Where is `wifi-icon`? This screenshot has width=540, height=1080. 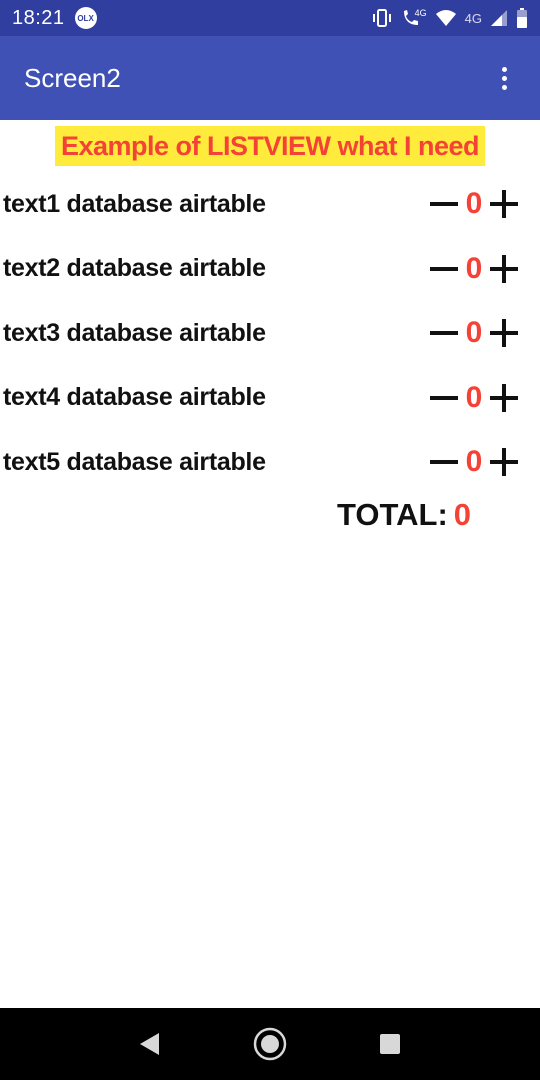 wifi-icon is located at coordinates (445, 18).